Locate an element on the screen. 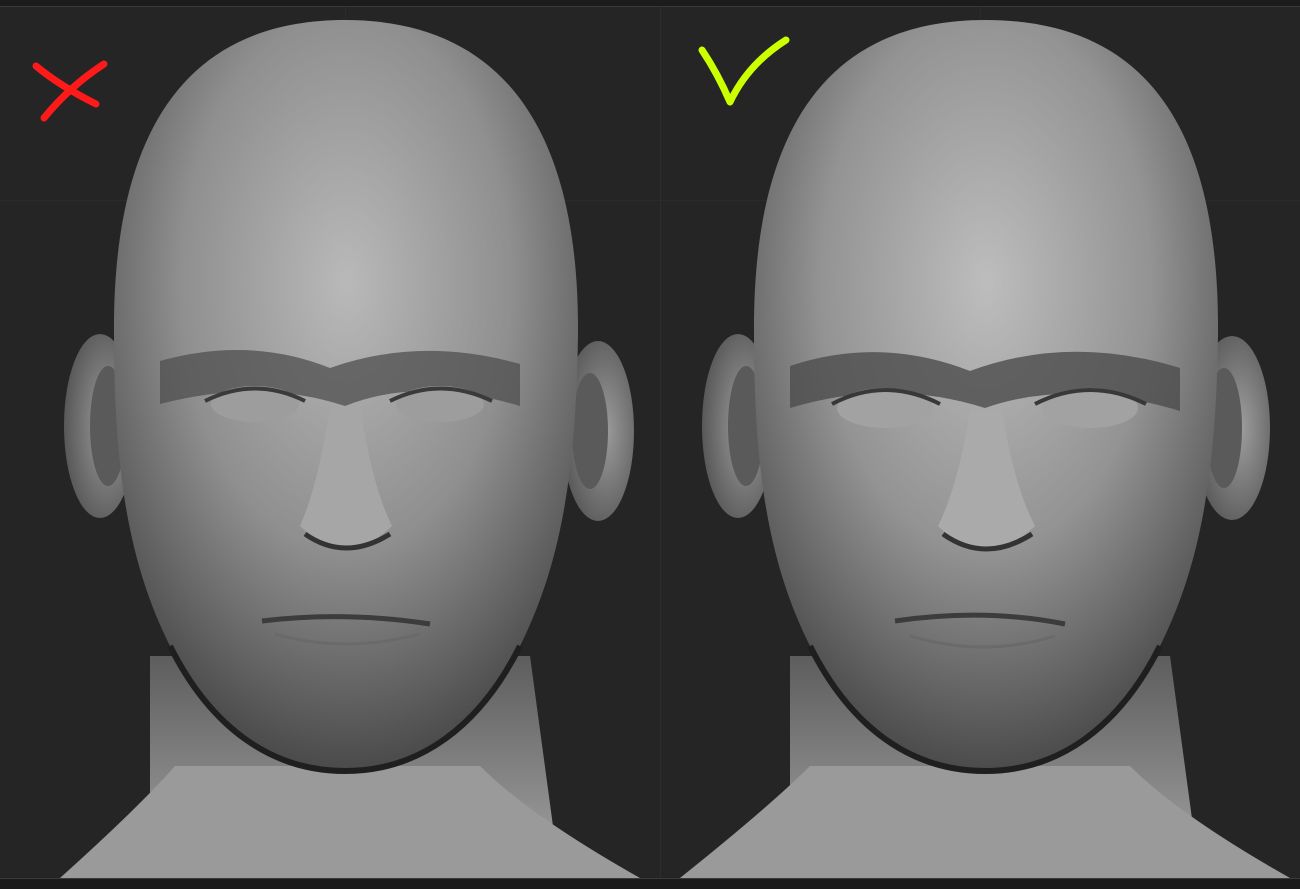 The height and width of the screenshot is (889, 1300). bottom-status-strip is located at coordinates (650, 883).